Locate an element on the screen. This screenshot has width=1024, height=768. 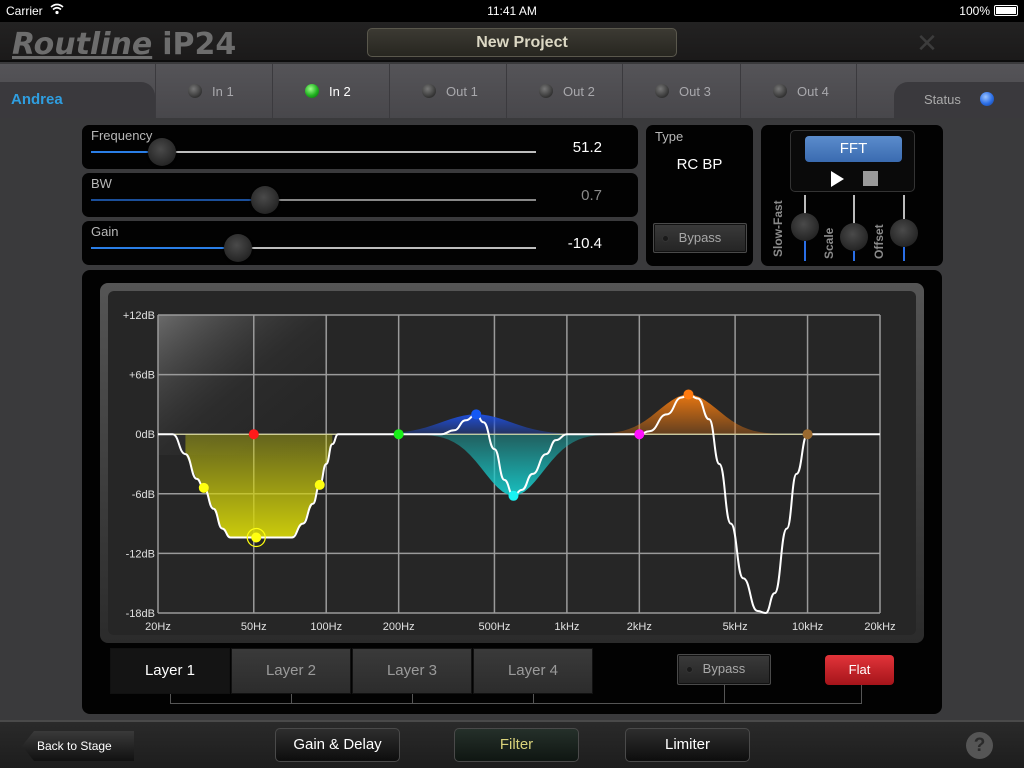
gain-slider-panel: Gain -10.4 is located at coordinates (360, 243).